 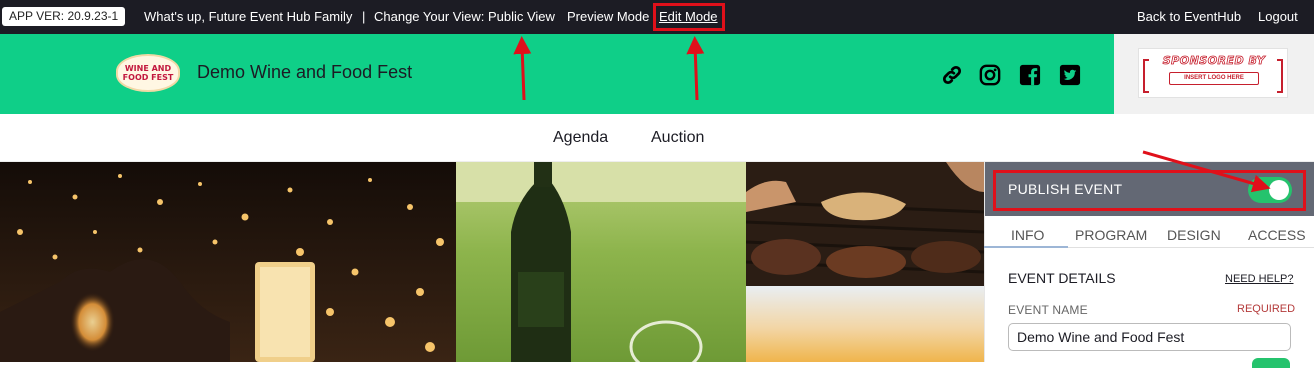 I want to click on sponsor-subtitle: INSERT LOGO HERE, so click(x=1214, y=78).